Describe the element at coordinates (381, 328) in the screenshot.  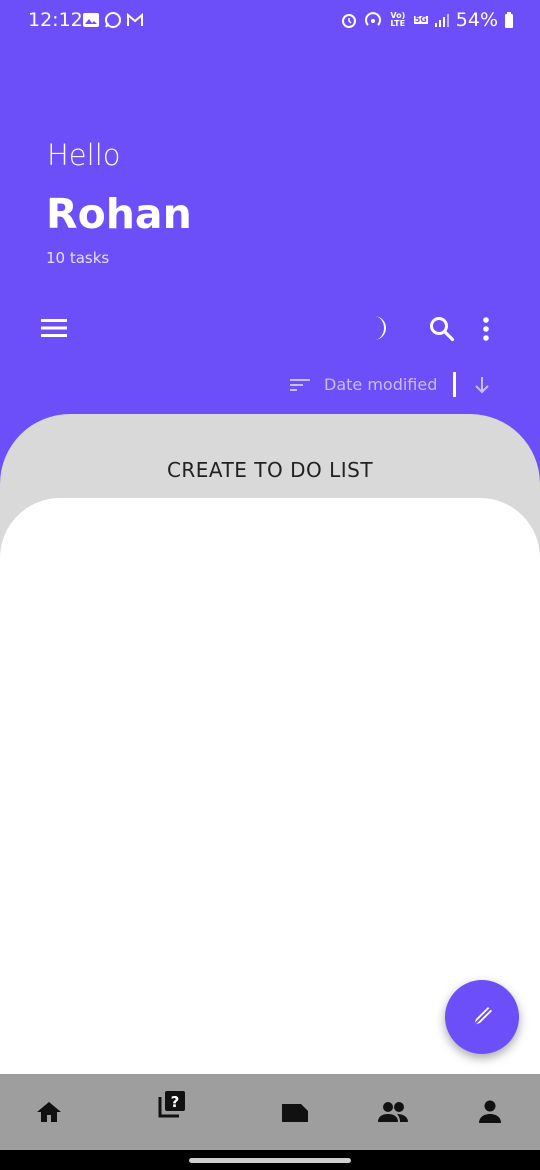
I see `moon-icon` at that location.